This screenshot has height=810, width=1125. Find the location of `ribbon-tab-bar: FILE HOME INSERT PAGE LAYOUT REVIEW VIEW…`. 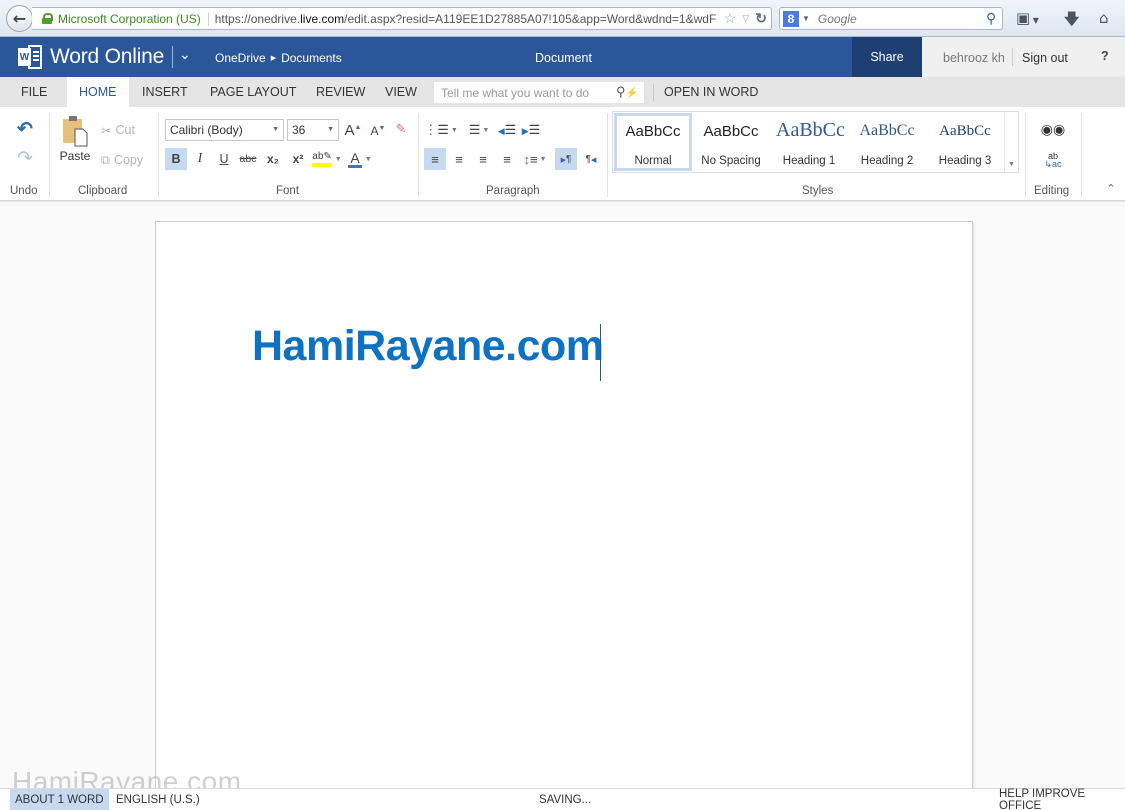

ribbon-tab-bar: FILE HOME INSERT PAGE LAYOUT REVIEW VIEW… is located at coordinates (562, 92).